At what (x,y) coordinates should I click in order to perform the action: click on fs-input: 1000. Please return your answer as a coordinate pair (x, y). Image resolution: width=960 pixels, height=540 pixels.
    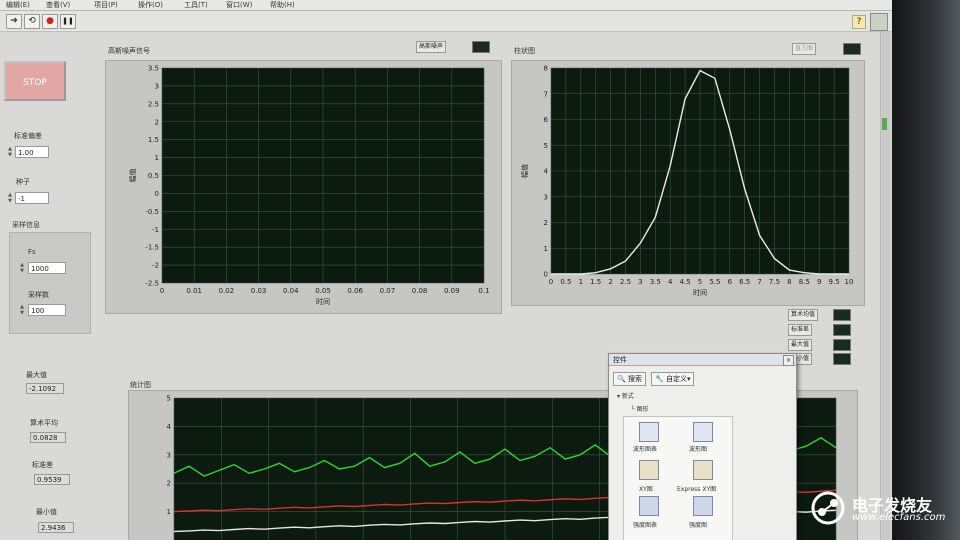
    Looking at the image, I should click on (47, 268).